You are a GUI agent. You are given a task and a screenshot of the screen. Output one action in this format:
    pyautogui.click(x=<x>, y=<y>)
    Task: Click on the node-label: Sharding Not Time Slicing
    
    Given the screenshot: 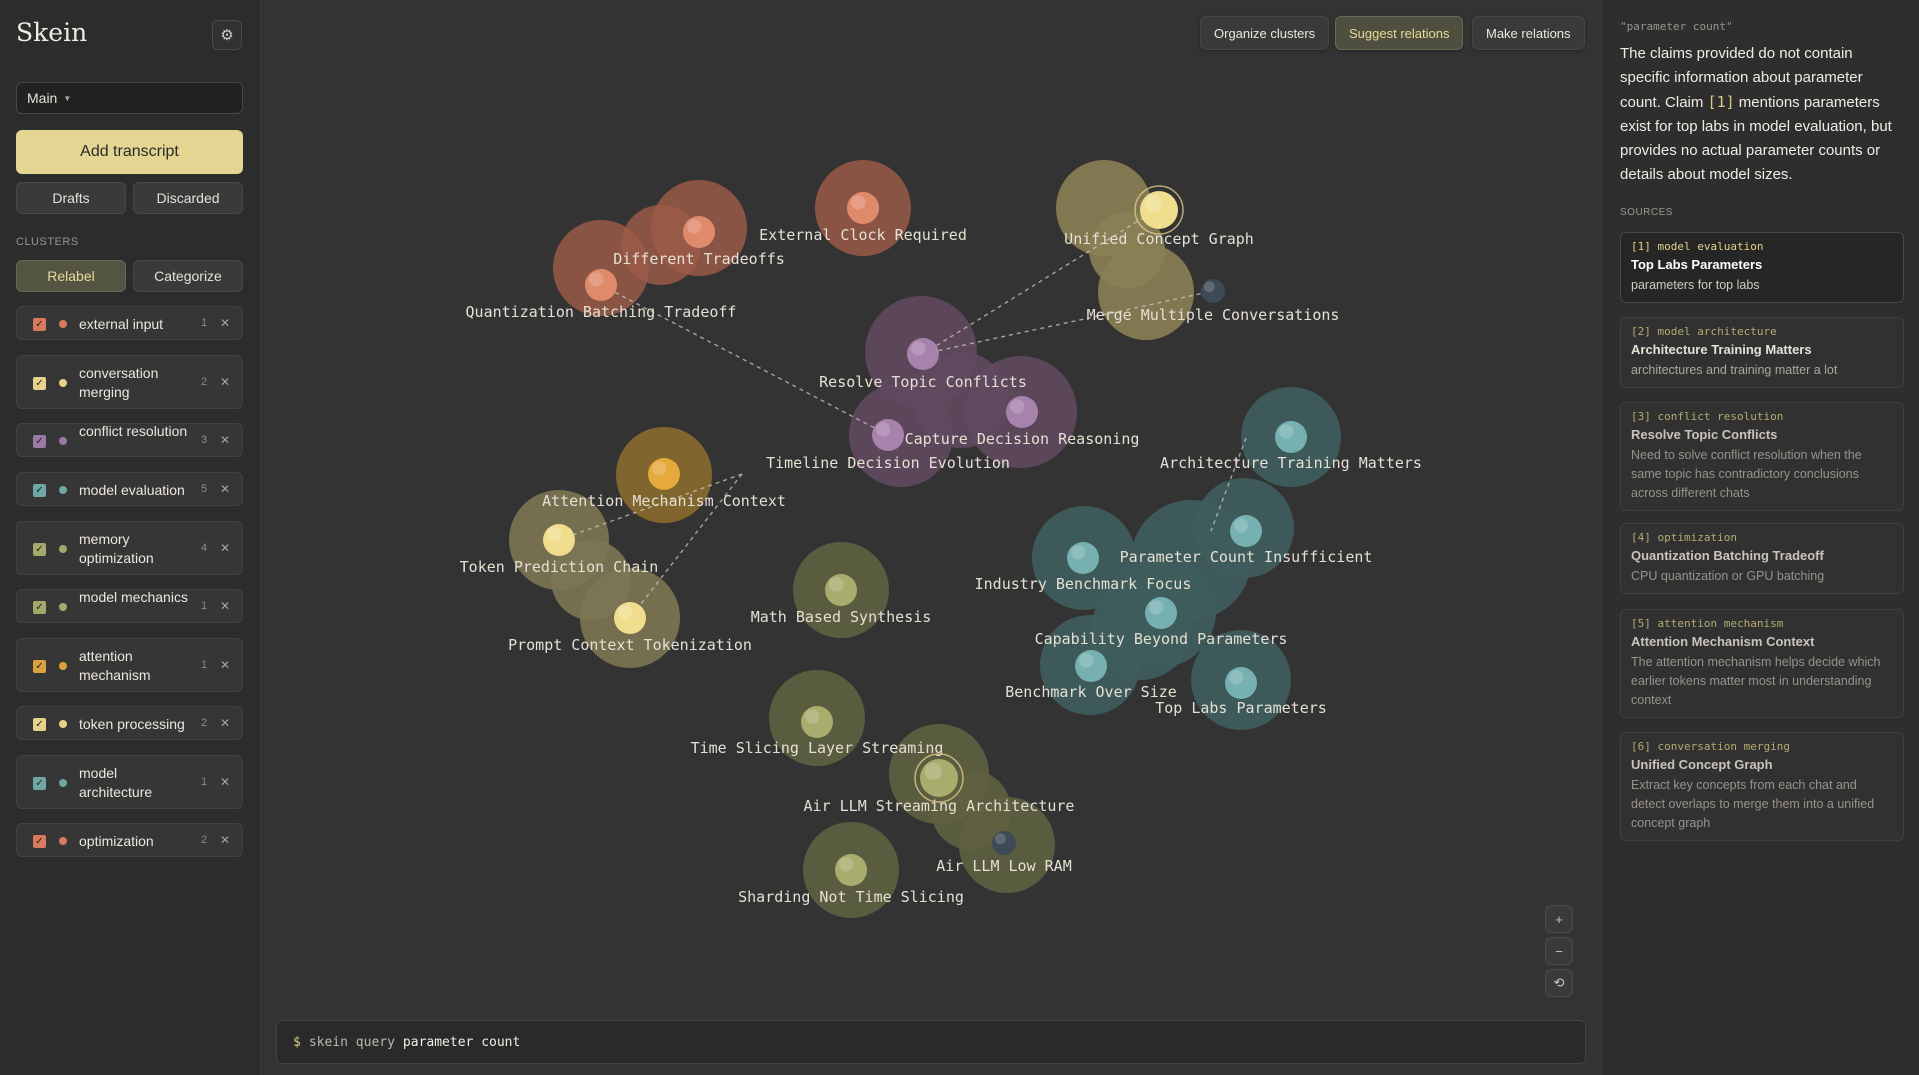 What is the action you would take?
    pyautogui.click(x=851, y=897)
    